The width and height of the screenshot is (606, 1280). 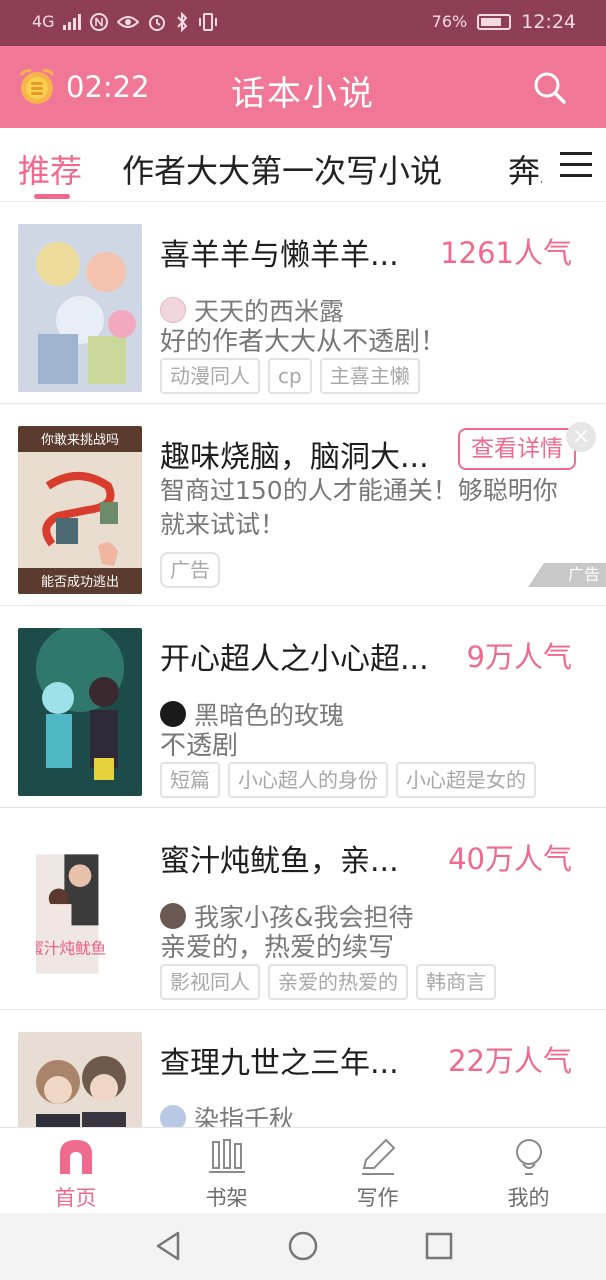 I want to click on nav-profile: 我的, so click(x=528, y=1171).